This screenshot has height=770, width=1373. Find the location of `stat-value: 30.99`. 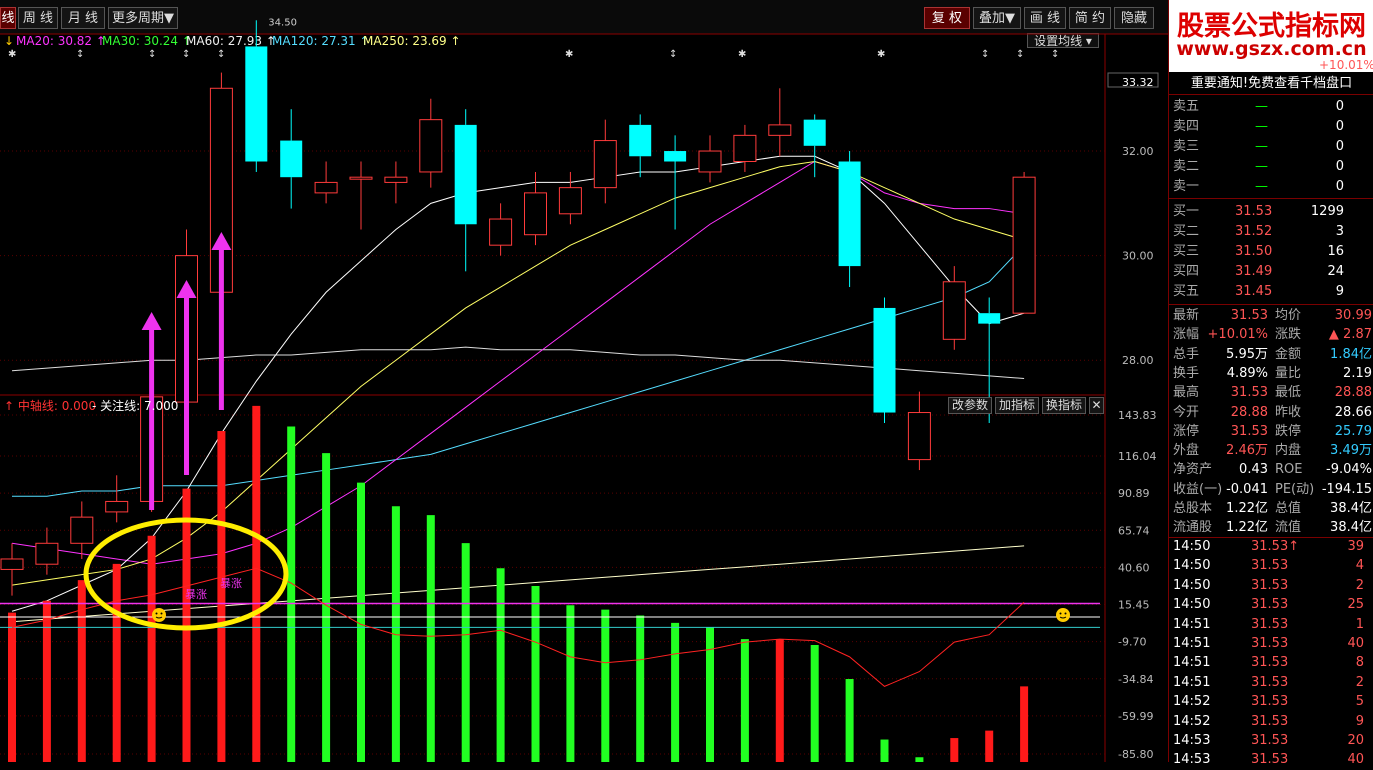

stat-value: 30.99 is located at coordinates (1353, 315).